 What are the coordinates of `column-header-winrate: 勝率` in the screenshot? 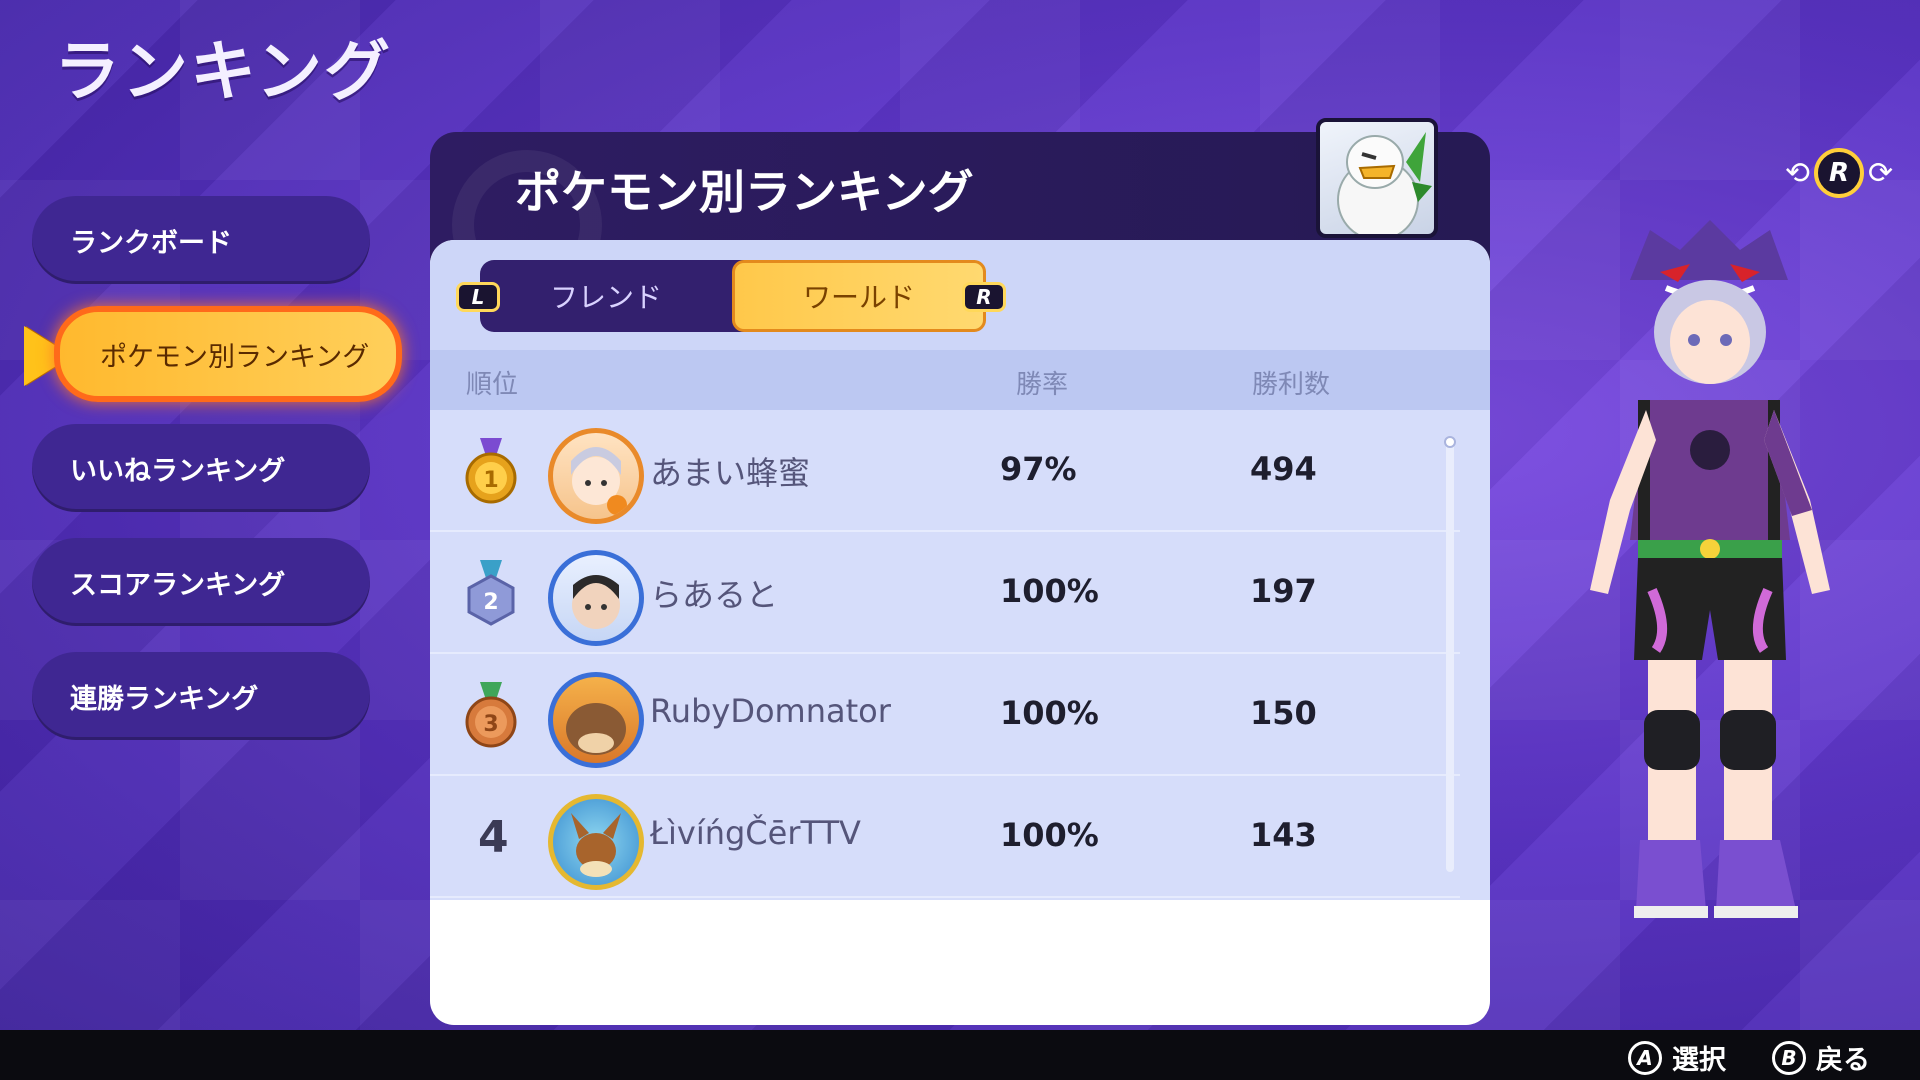 It's located at (1042, 385).